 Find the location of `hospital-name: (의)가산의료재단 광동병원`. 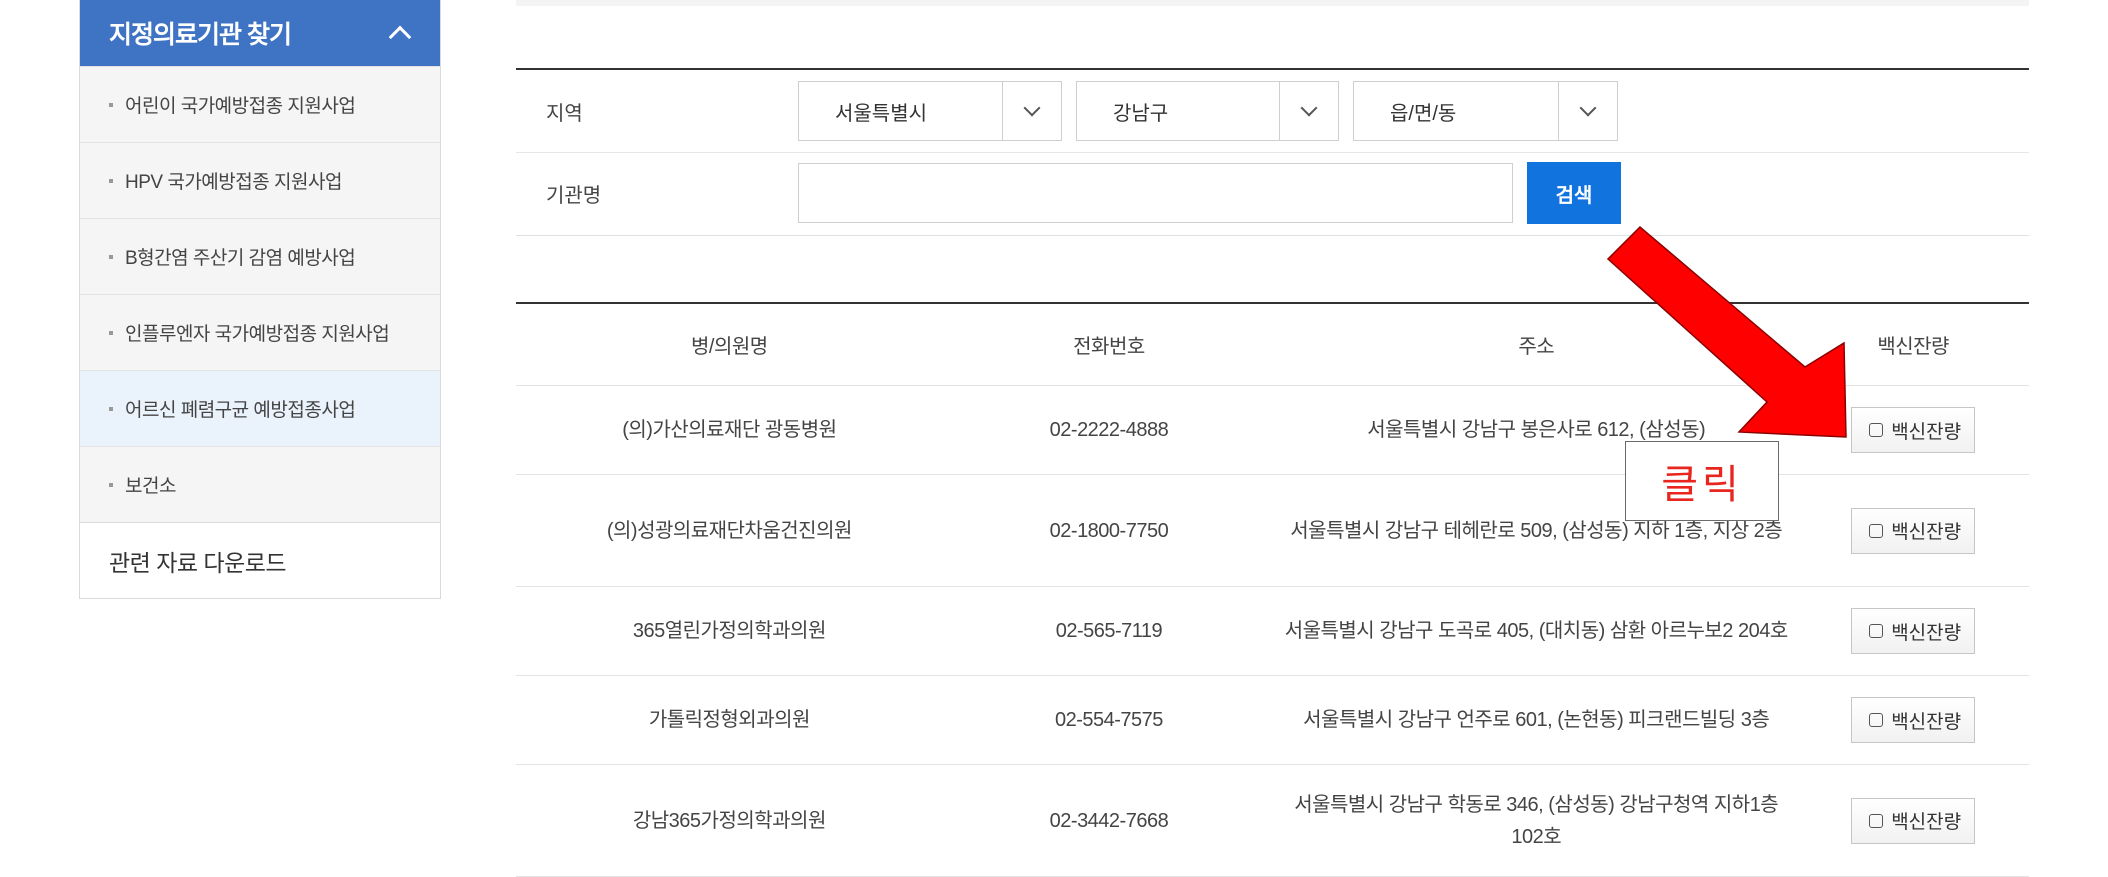

hospital-name: (의)가산의료재단 광동병원 is located at coordinates (729, 430).